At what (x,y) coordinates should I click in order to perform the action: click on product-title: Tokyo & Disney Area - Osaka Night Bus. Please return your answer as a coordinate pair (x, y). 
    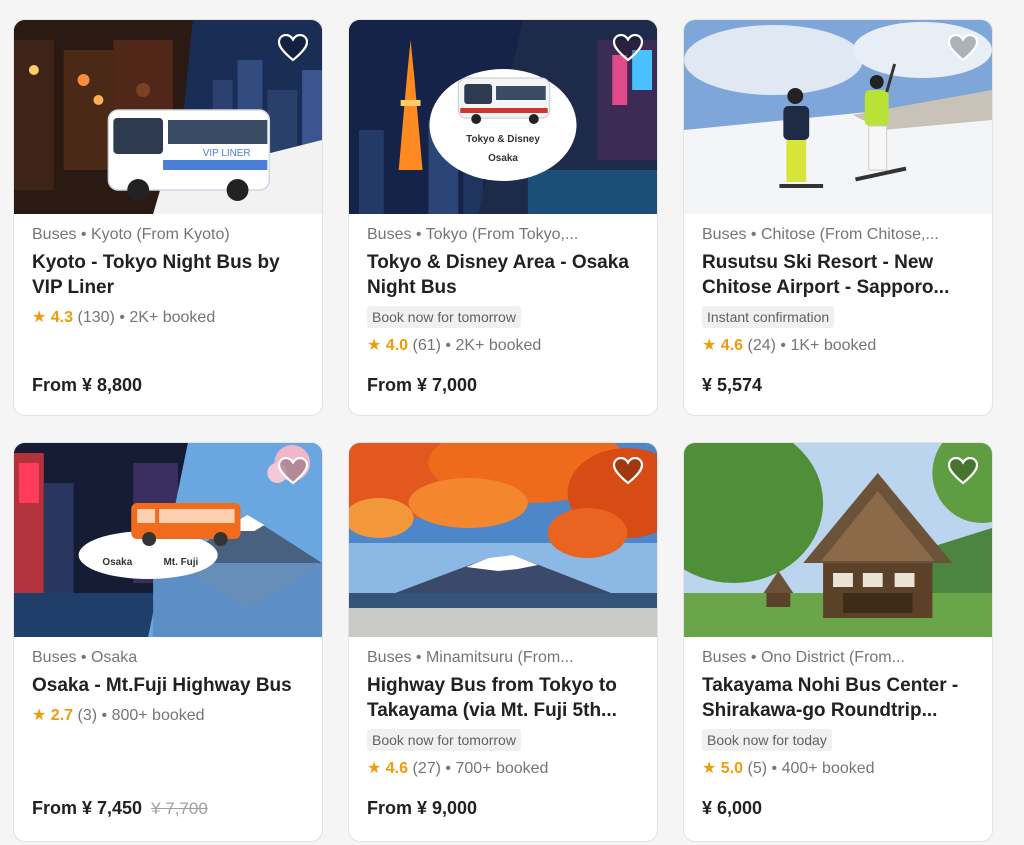
    Looking at the image, I should click on (503, 275).